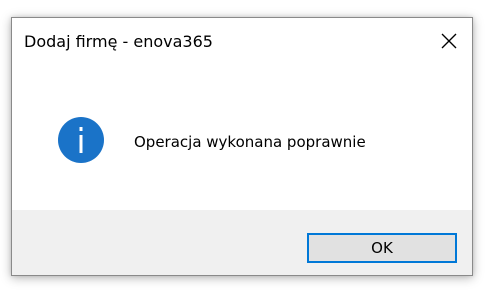 The width and height of the screenshot is (485, 291). What do you see at coordinates (81, 140) in the screenshot?
I see `info-icon` at bounding box center [81, 140].